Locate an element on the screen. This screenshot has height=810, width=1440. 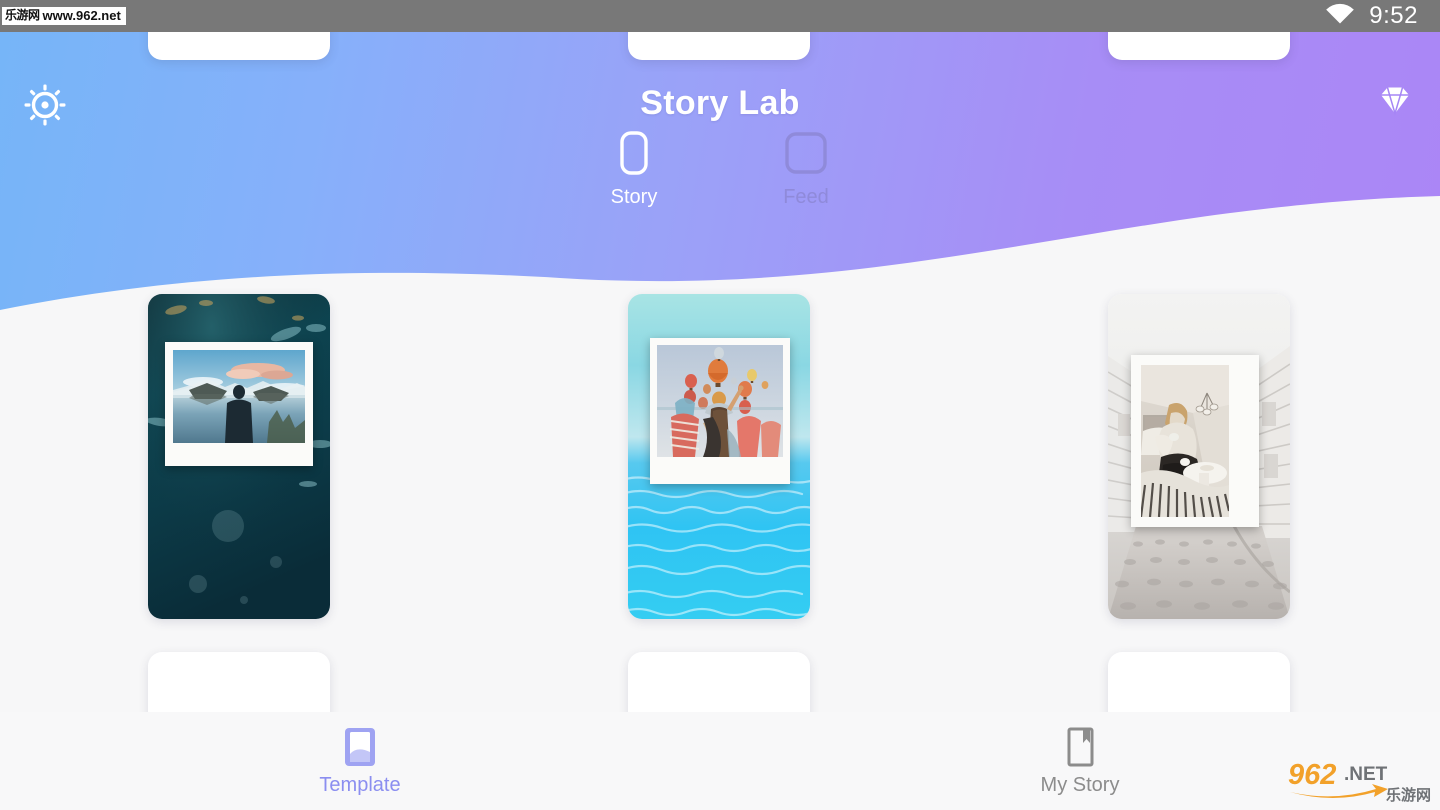
tab-feed-label: Feed is located at coordinates (806, 197).